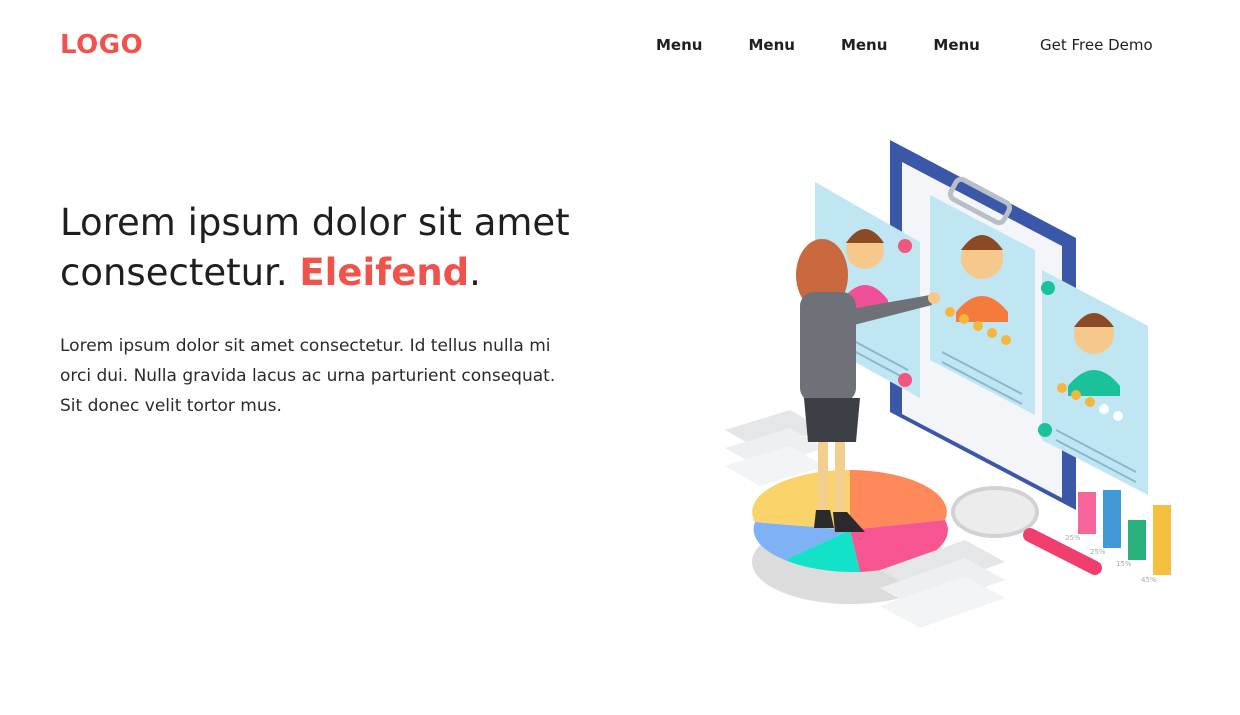 The image size is (1240, 715). Describe the element at coordinates (101, 45) in the screenshot. I see `logo: LOGO` at that location.